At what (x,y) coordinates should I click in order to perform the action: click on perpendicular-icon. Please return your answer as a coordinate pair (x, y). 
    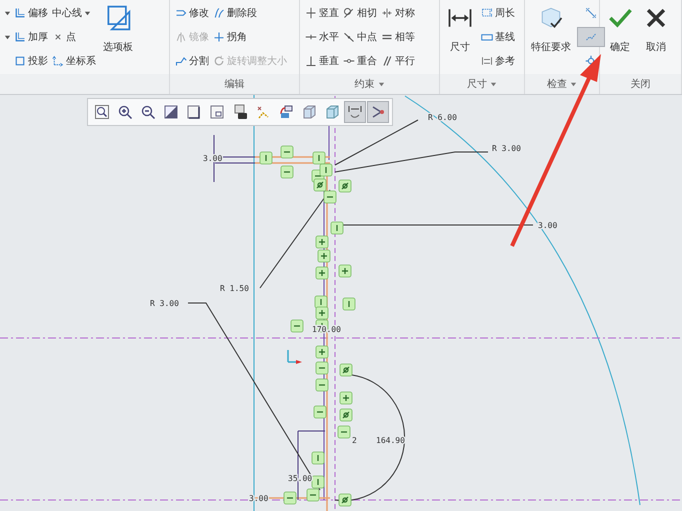
    Looking at the image, I should click on (311, 61).